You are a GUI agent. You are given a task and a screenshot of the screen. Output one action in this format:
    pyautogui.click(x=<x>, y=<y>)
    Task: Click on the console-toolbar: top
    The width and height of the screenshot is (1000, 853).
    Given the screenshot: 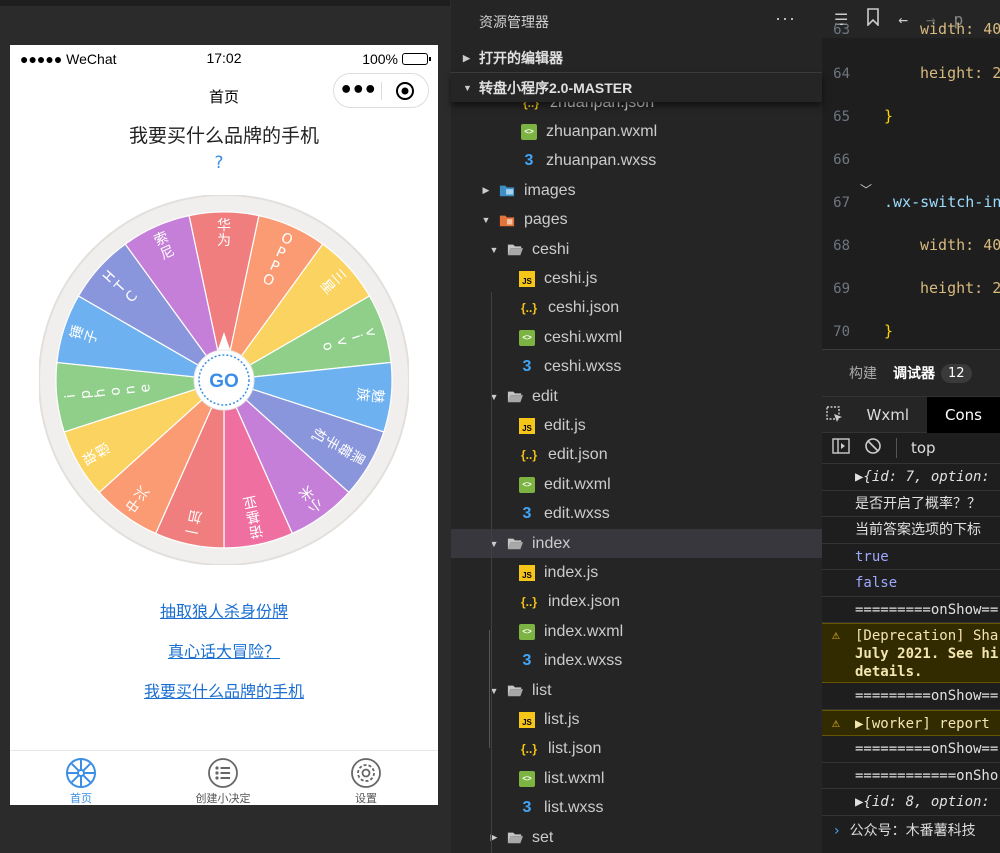 What is the action you would take?
    pyautogui.click(x=911, y=448)
    